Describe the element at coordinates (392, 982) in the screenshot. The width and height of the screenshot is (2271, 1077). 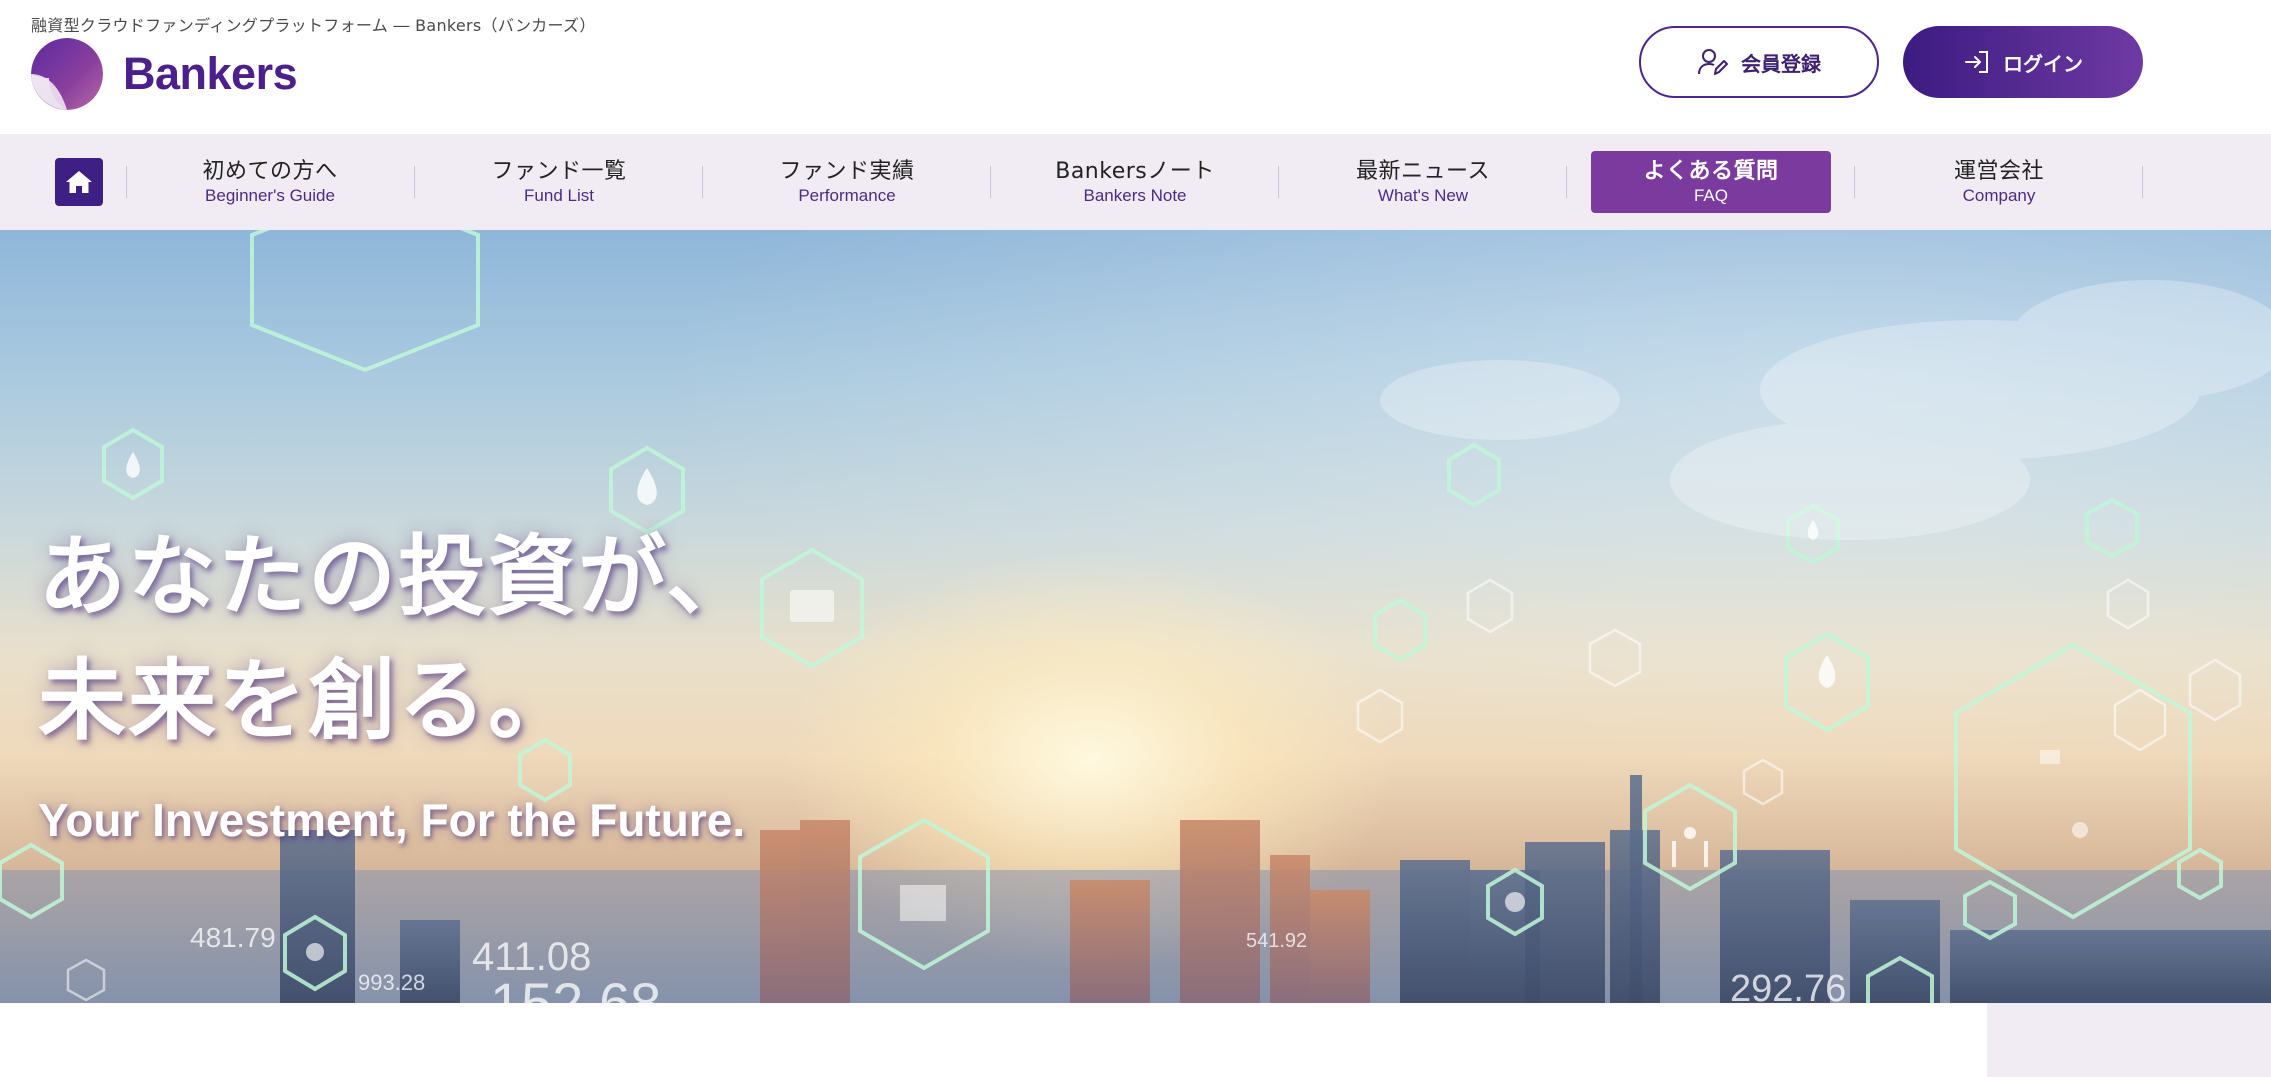
I see `ticker-number: 993.28` at that location.